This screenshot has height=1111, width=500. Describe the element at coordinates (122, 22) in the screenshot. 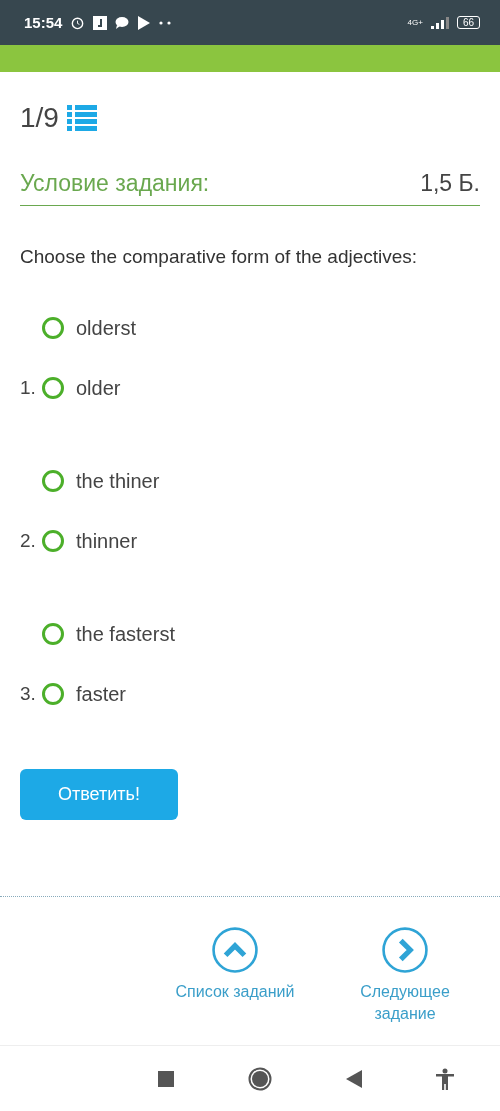

I see `chat-icon` at that location.